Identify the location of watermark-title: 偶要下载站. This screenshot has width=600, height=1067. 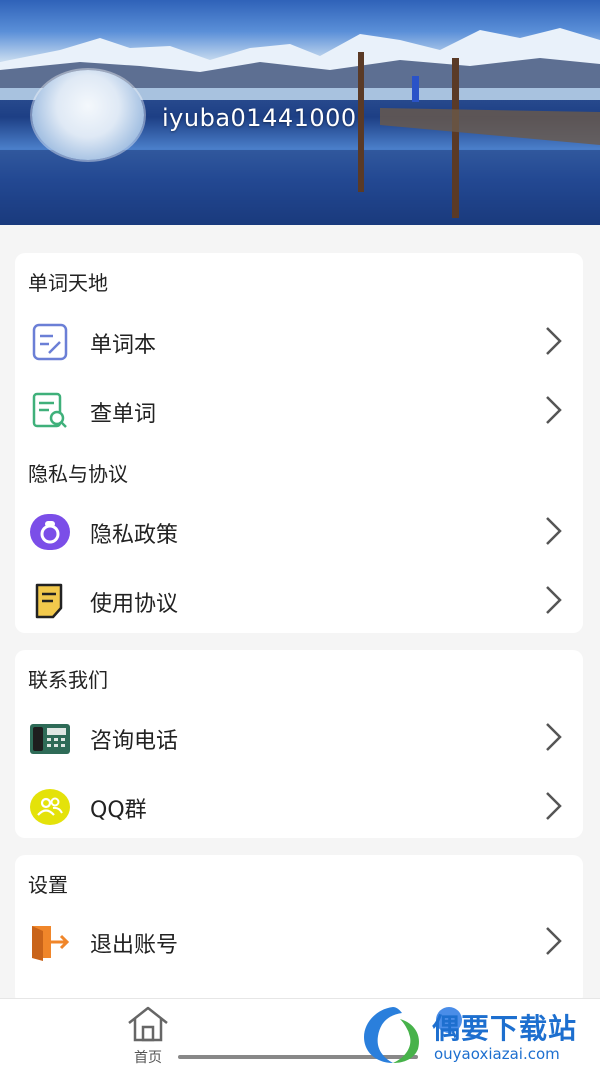
(505, 1028).